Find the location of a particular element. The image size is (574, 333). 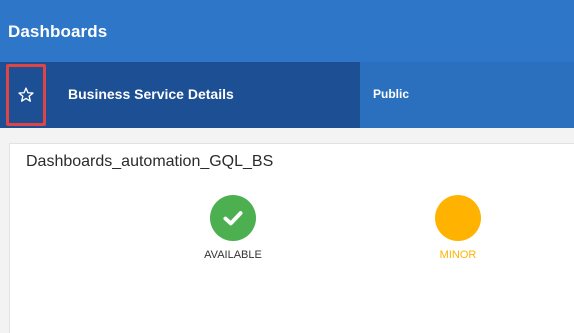

favorite-star-button is located at coordinates (26, 95).